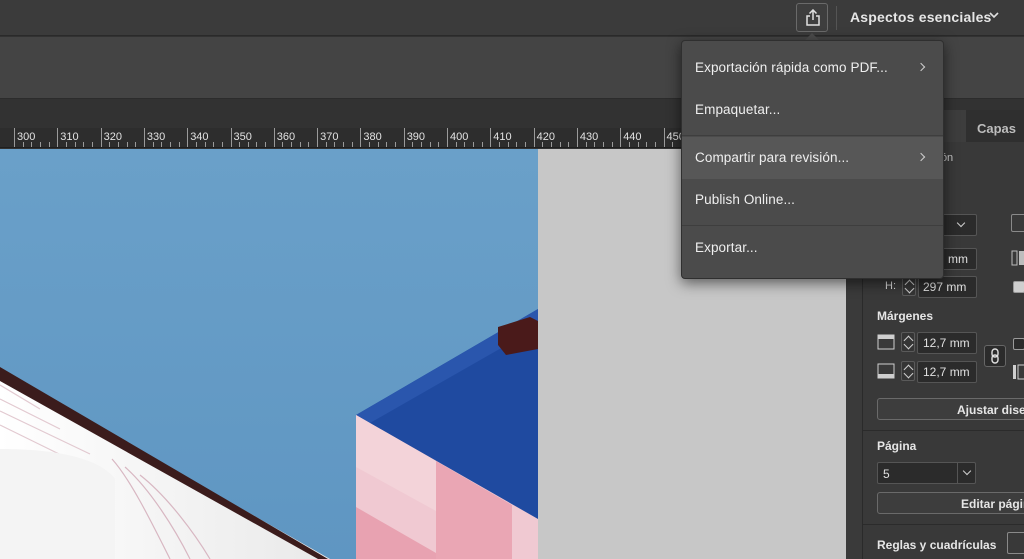  Describe the element at coordinates (950, 503) in the screenshot. I see `edit-page-button: Editar página` at that location.